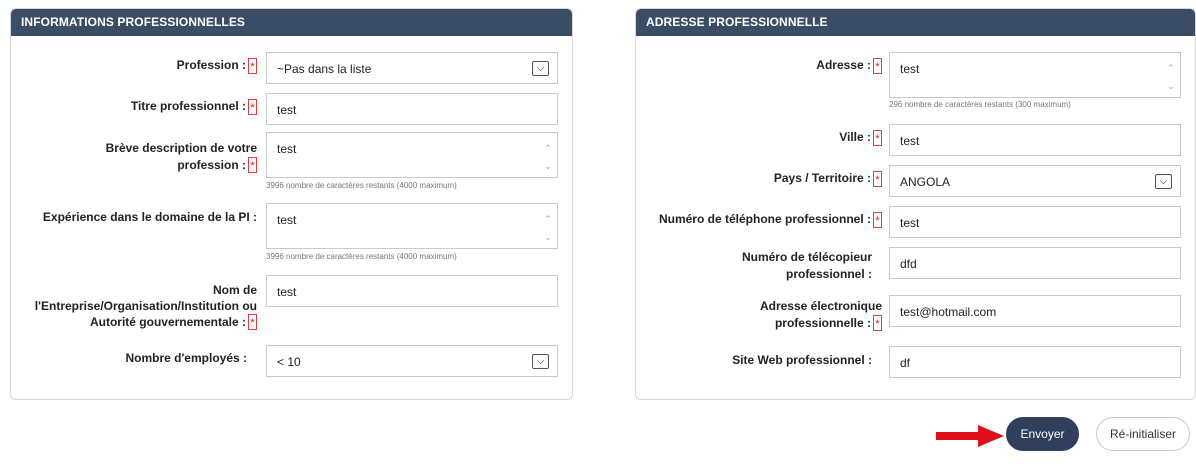 This screenshot has height=464, width=1196. Describe the element at coordinates (1035, 222) in the screenshot. I see `telephone-input: test` at that location.